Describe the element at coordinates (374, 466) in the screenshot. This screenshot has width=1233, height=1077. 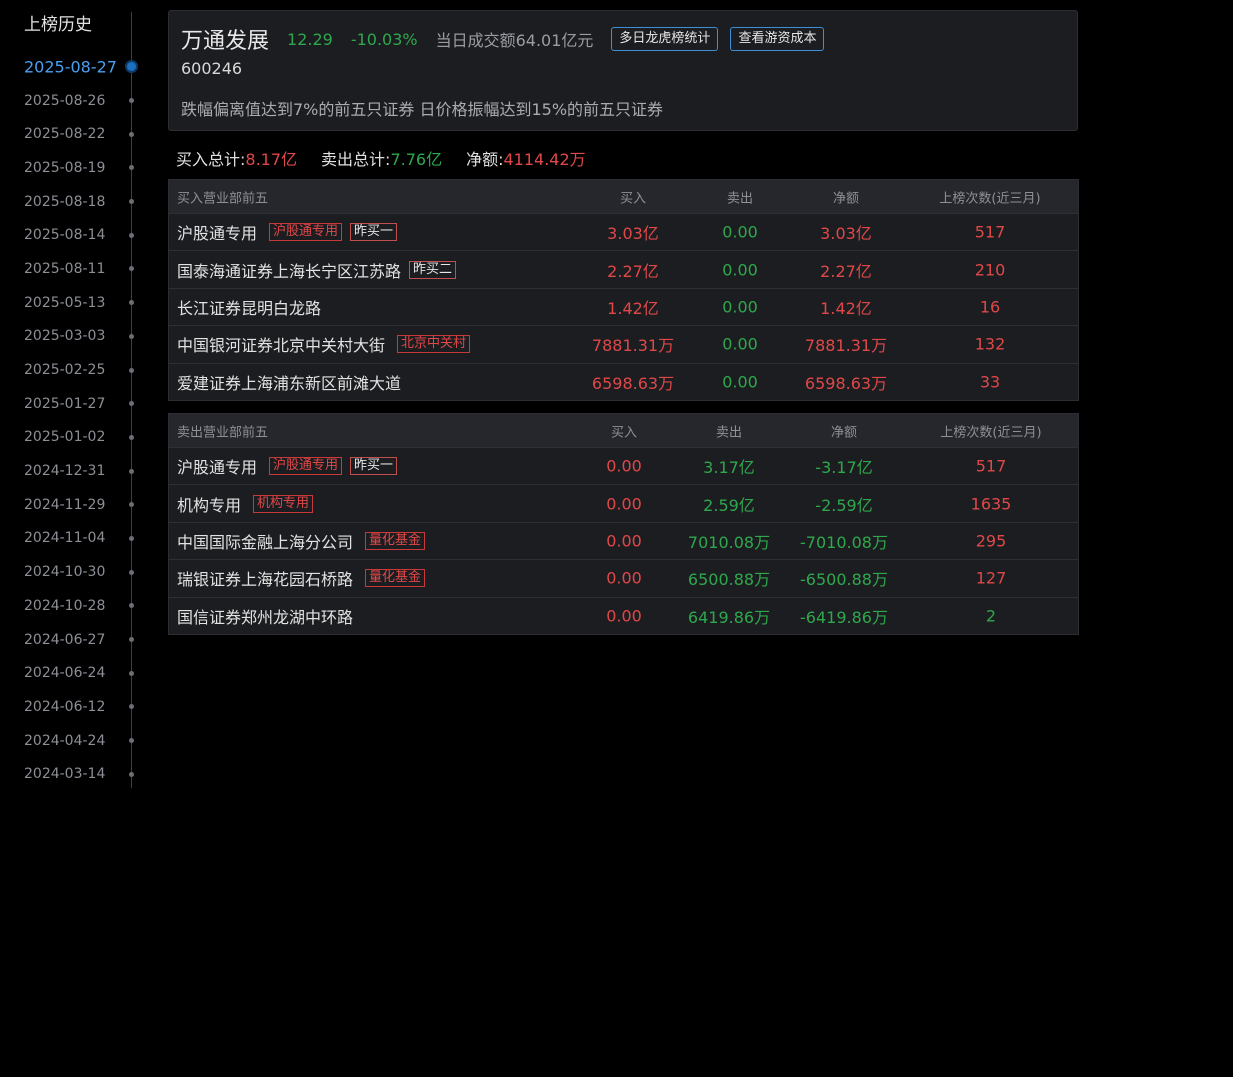
I see `seat-tag-secondary: 昨买一` at that location.